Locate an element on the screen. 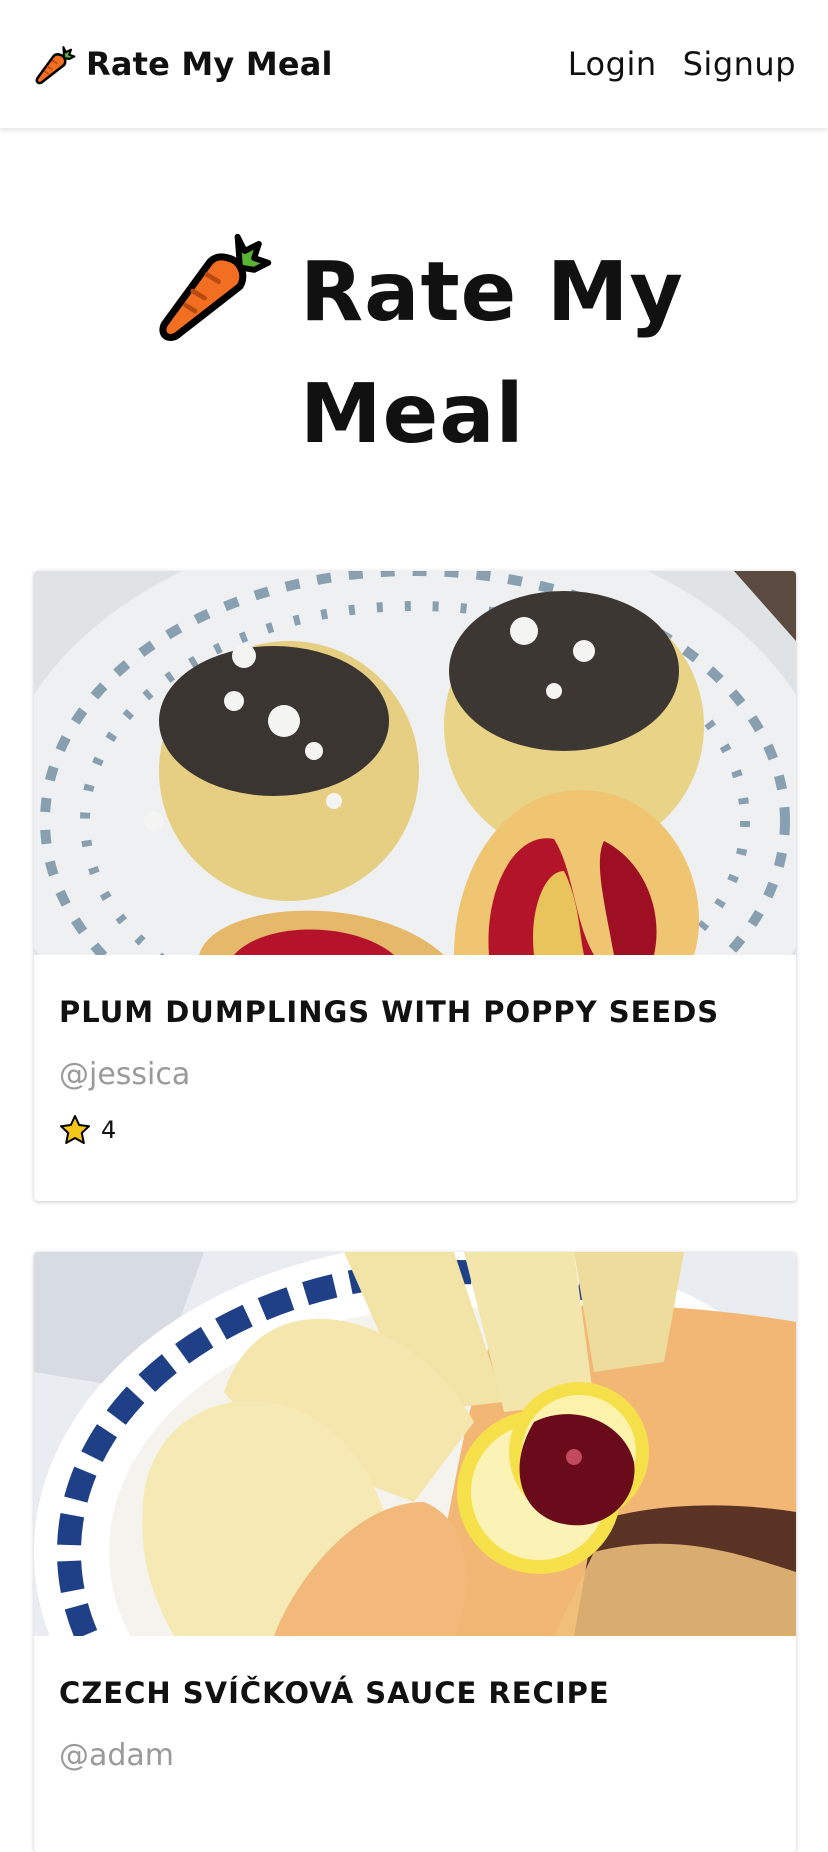 The height and width of the screenshot is (1852, 828). login-link: Login is located at coordinates (612, 64).